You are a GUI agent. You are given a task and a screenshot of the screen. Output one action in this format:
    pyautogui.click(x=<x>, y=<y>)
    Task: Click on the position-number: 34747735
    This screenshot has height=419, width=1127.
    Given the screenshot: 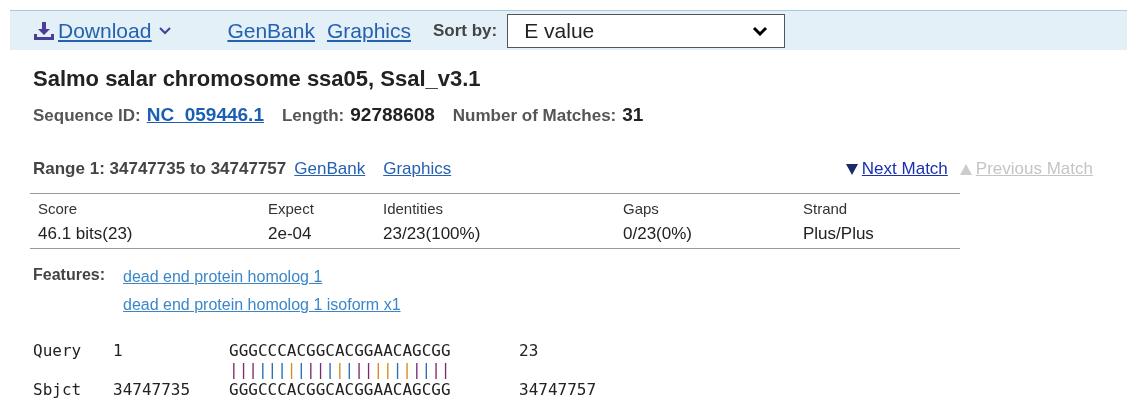 What is the action you would take?
    pyautogui.click(x=152, y=389)
    